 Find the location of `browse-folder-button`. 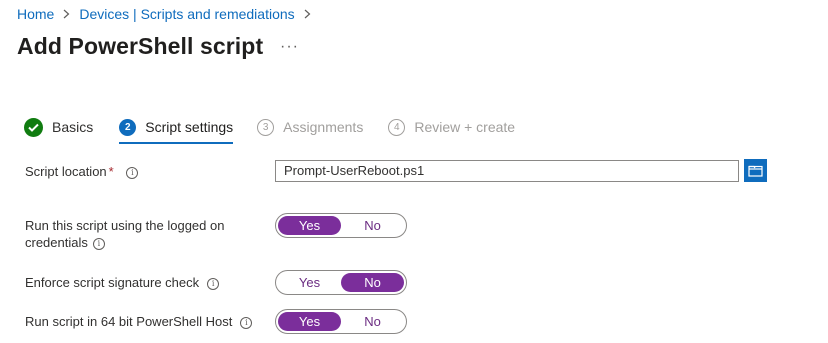

browse-folder-button is located at coordinates (755, 170).